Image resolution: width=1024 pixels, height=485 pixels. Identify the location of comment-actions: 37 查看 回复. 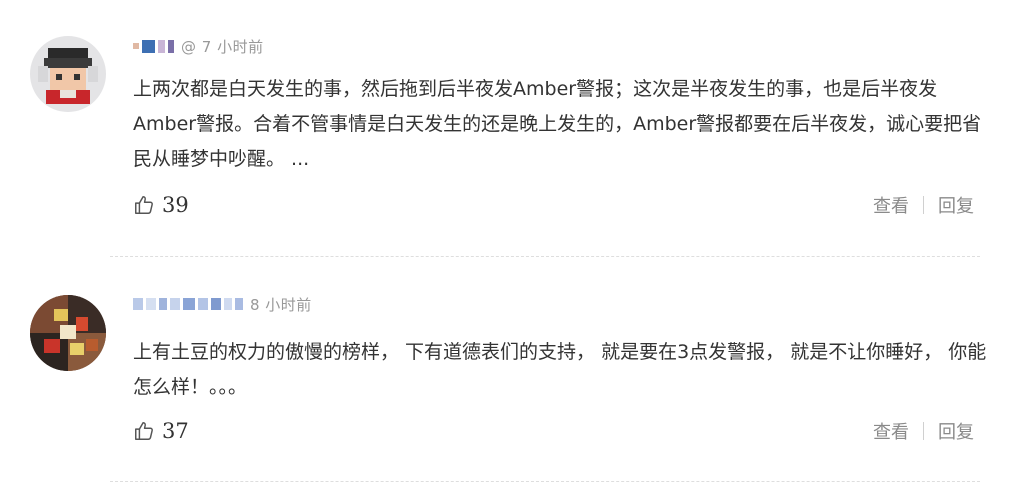
(553, 431).